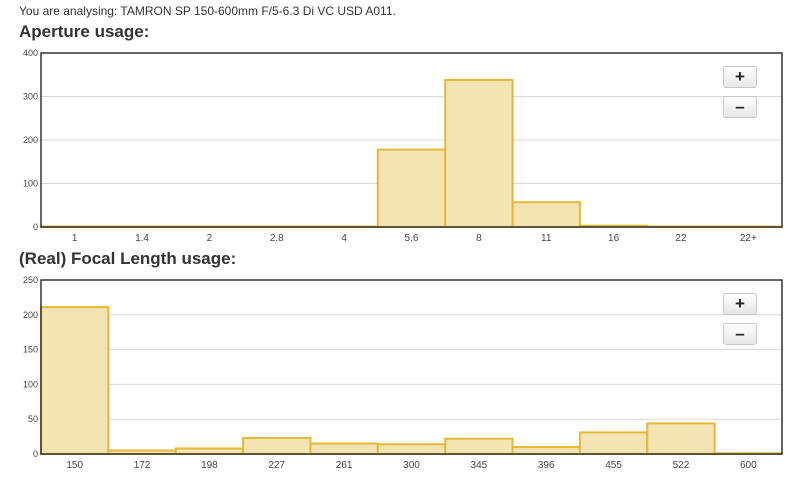 The image size is (805, 487). I want to click on focal-length-x-tick-label: 345, so click(479, 465).